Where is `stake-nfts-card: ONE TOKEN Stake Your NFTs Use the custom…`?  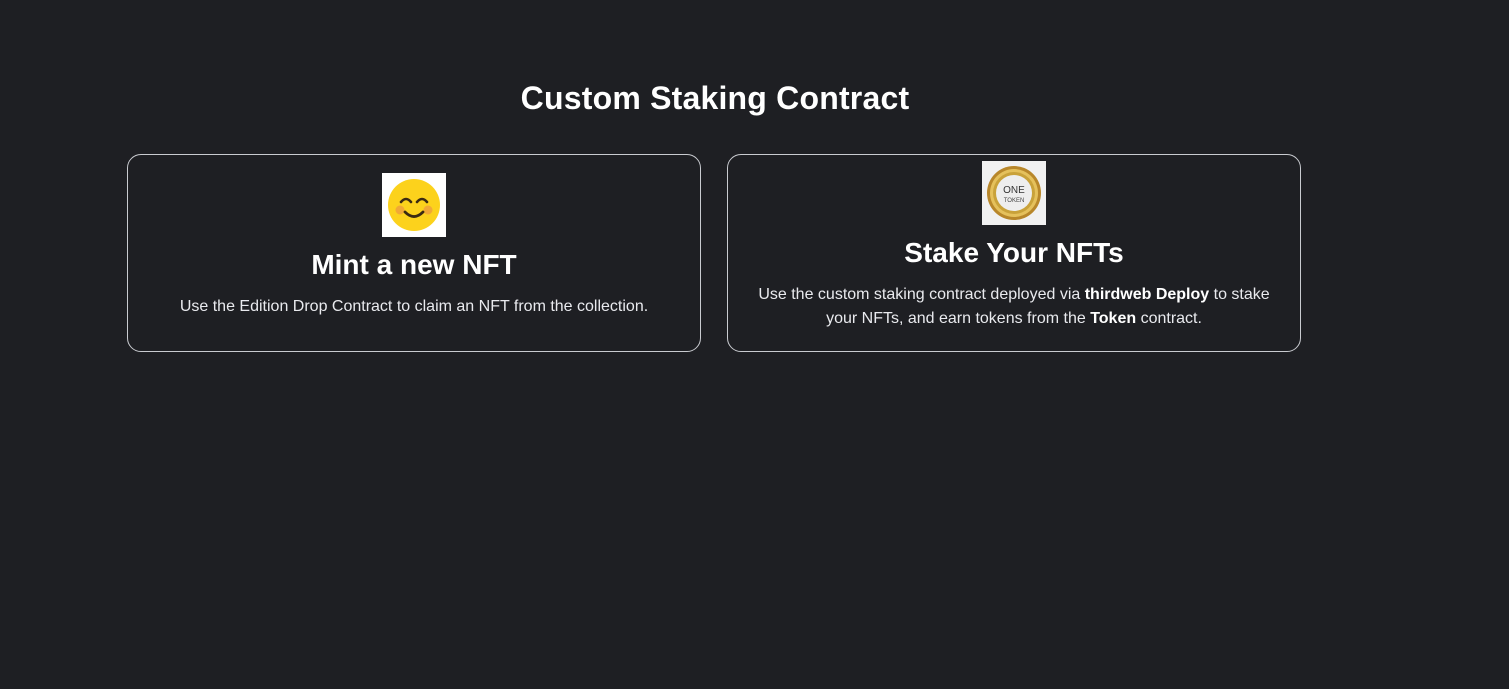
stake-nfts-card: ONE TOKEN Stake Your NFTs Use the custom… is located at coordinates (1014, 253).